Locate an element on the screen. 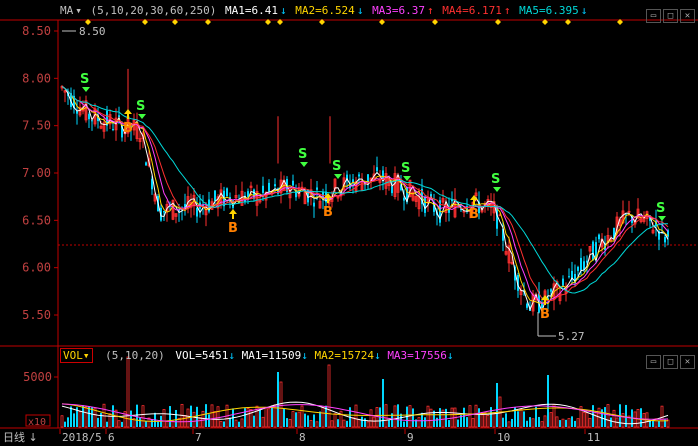 Image resolution: width=698 pixels, height=446 pixels. ma3-value: MA3=6.37 is located at coordinates (399, 10).